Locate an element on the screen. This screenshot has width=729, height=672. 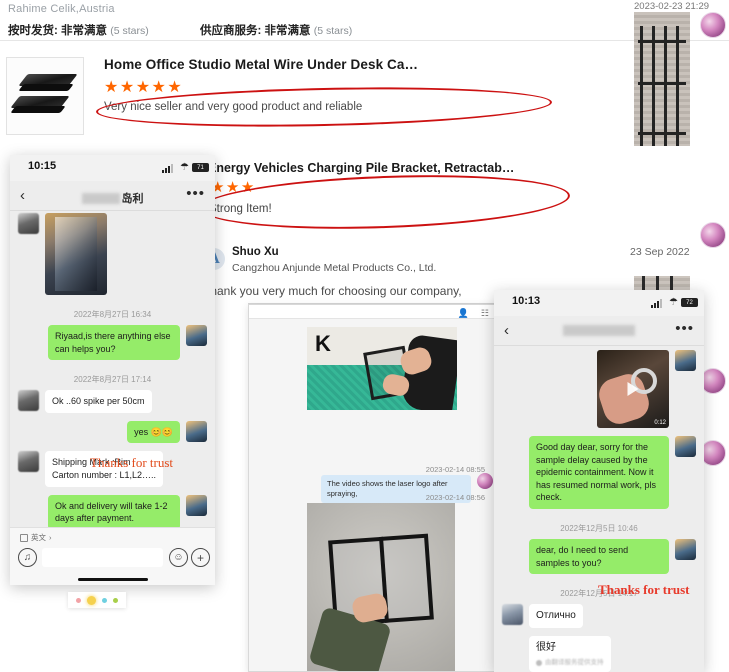
language-label: 英文 is located at coordinates (38, 537).